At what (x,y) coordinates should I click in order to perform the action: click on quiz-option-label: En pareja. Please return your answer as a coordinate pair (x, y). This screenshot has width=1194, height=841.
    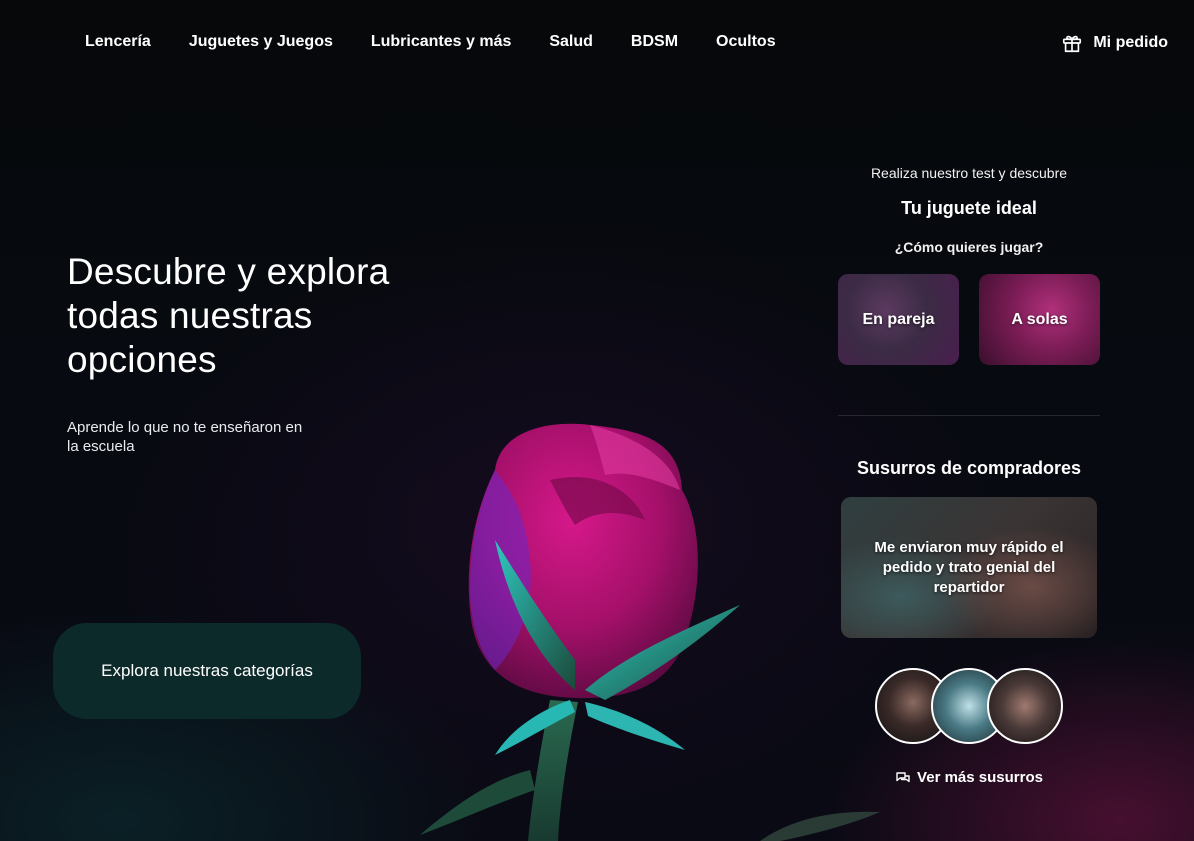
    Looking at the image, I should click on (898, 319).